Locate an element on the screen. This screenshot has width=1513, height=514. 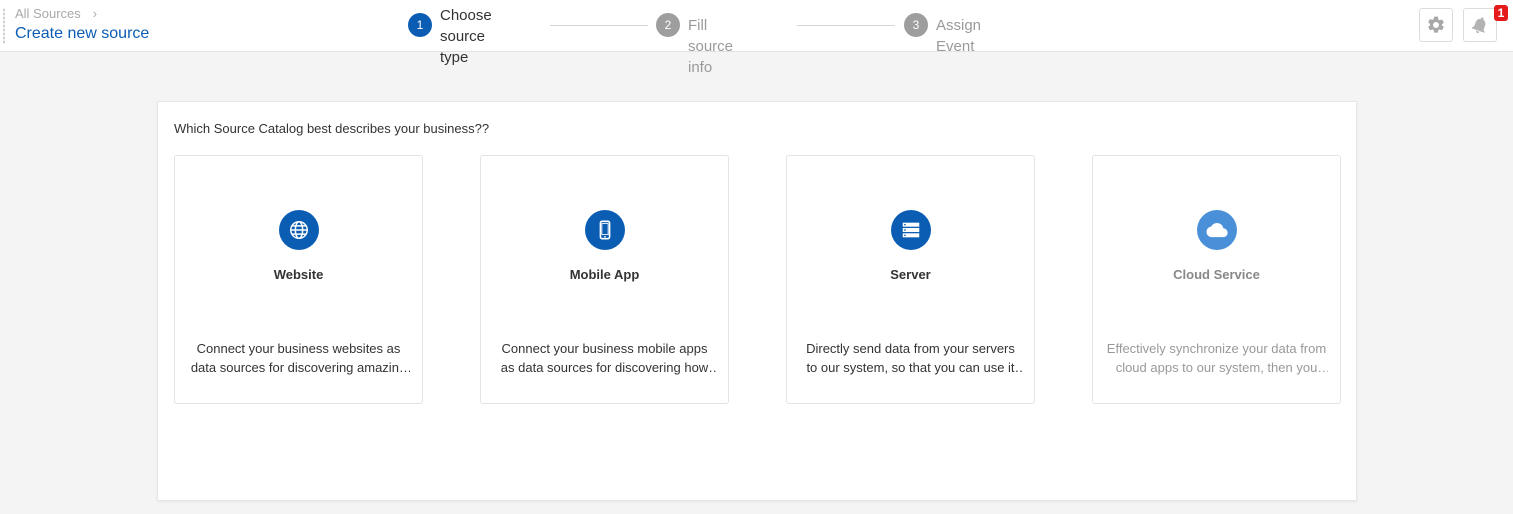
step-2-label: Fill source info is located at coordinates (711, 46).